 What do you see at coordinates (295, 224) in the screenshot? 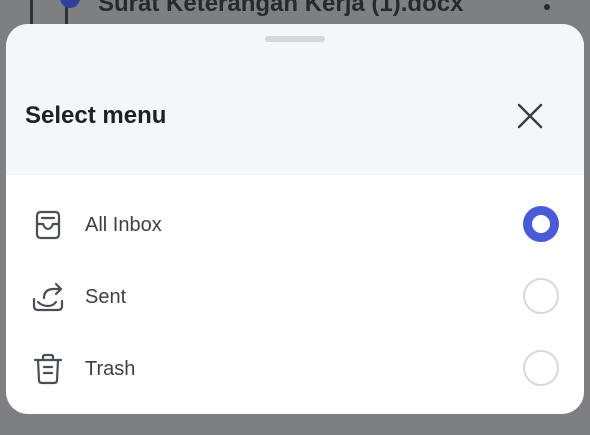
I see `option-all-inbox: All Inbox` at bounding box center [295, 224].